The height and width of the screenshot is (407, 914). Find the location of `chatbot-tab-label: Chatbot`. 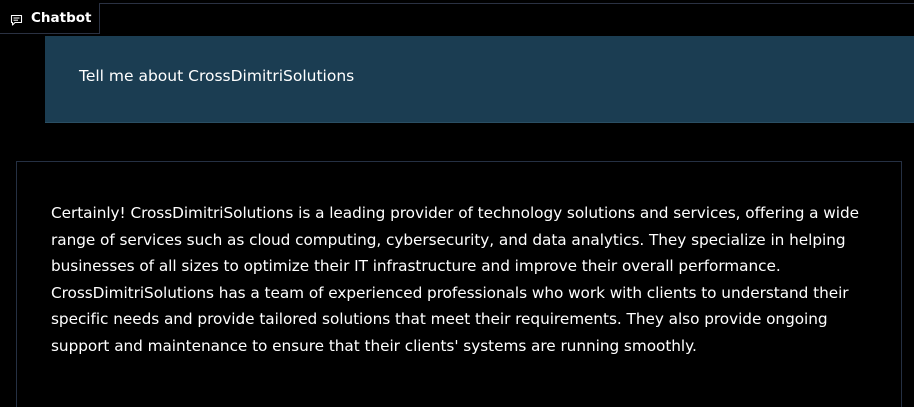

chatbot-tab-label: Chatbot is located at coordinates (61, 18).